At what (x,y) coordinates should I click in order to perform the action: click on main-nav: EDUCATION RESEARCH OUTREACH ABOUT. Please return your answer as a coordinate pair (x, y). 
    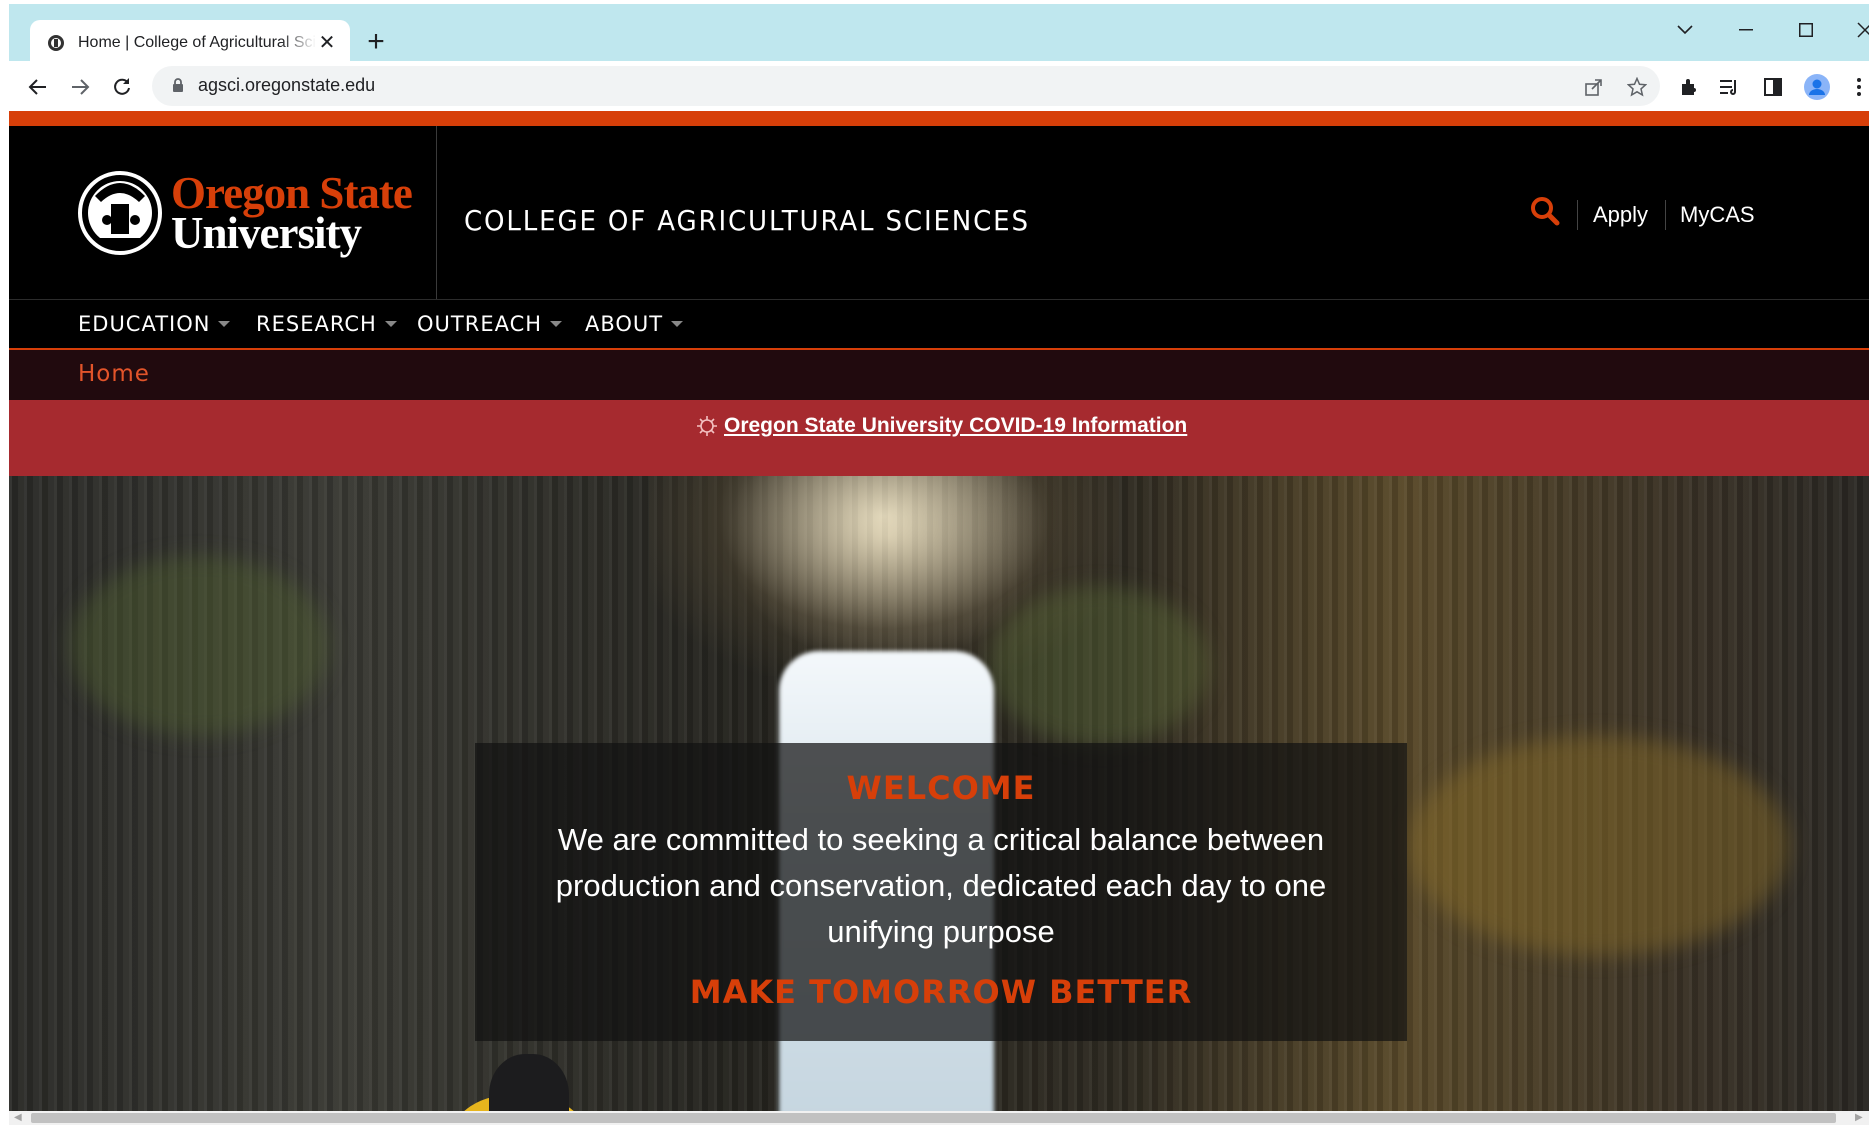
    Looking at the image, I should click on (939, 324).